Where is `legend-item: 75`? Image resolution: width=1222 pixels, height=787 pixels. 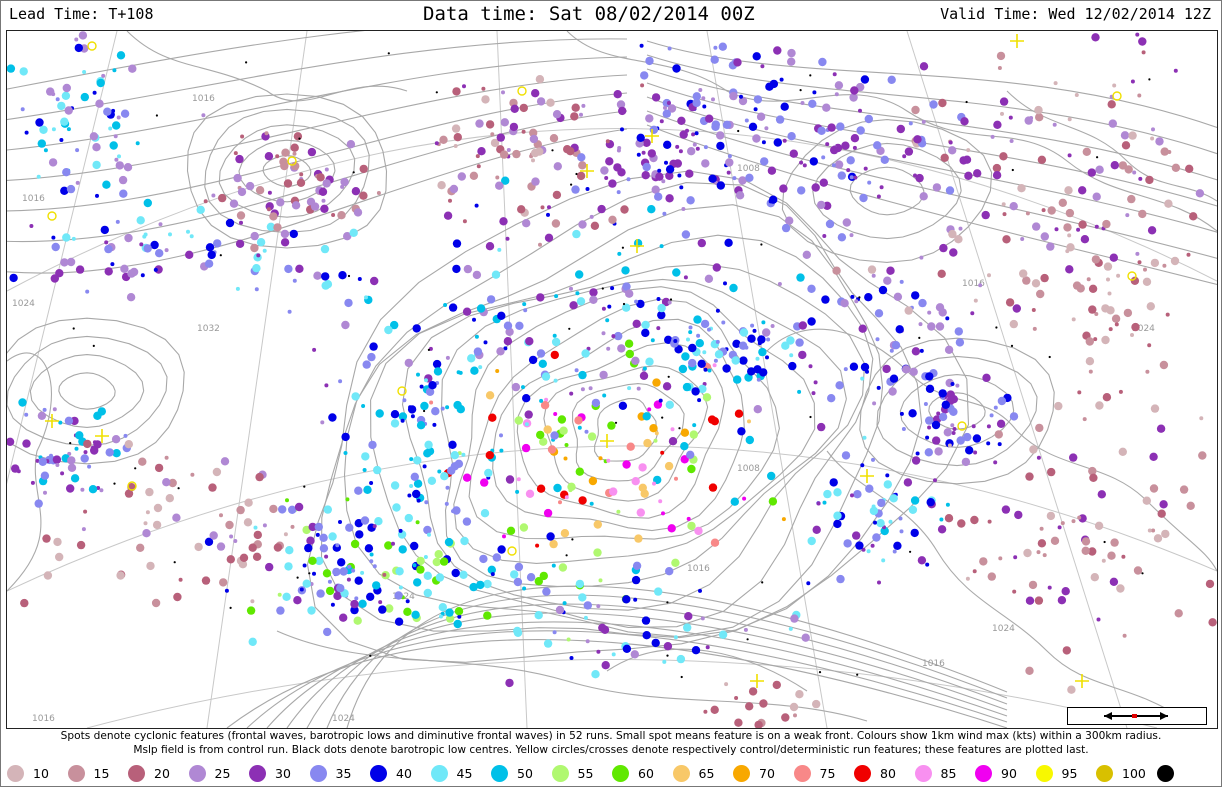 legend-item: 75 is located at coordinates (814, 773).